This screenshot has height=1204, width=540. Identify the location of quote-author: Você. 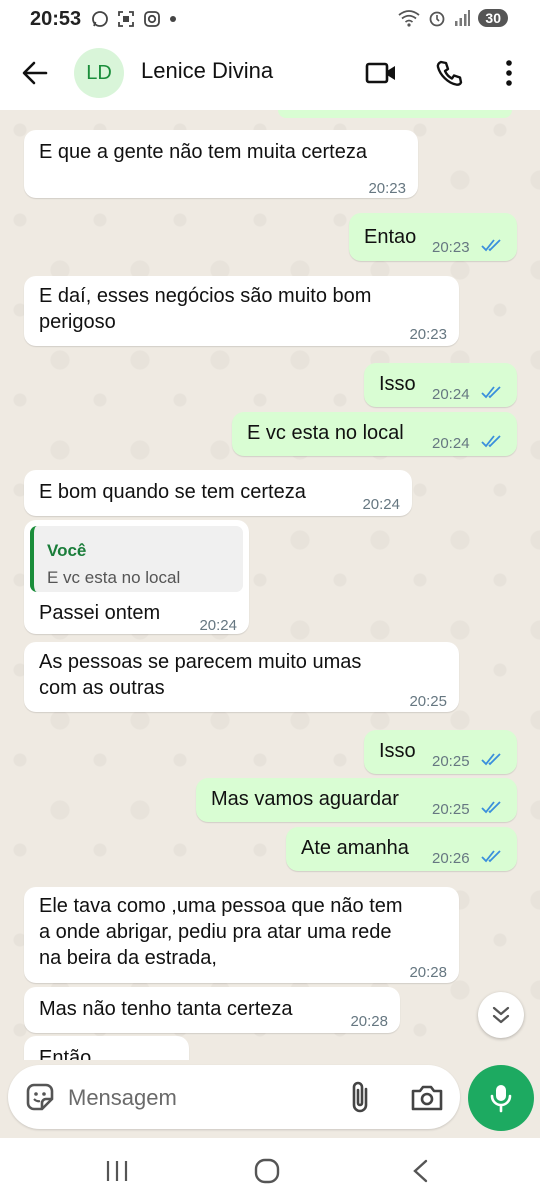
(67, 550).